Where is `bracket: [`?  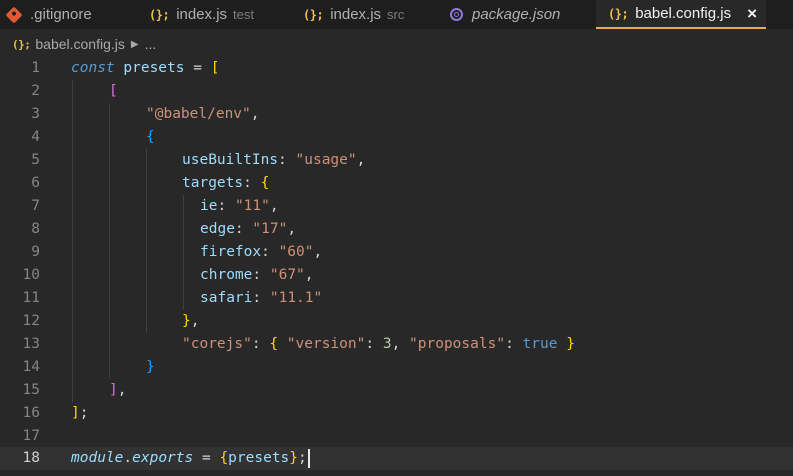 bracket: [ is located at coordinates (215, 68).